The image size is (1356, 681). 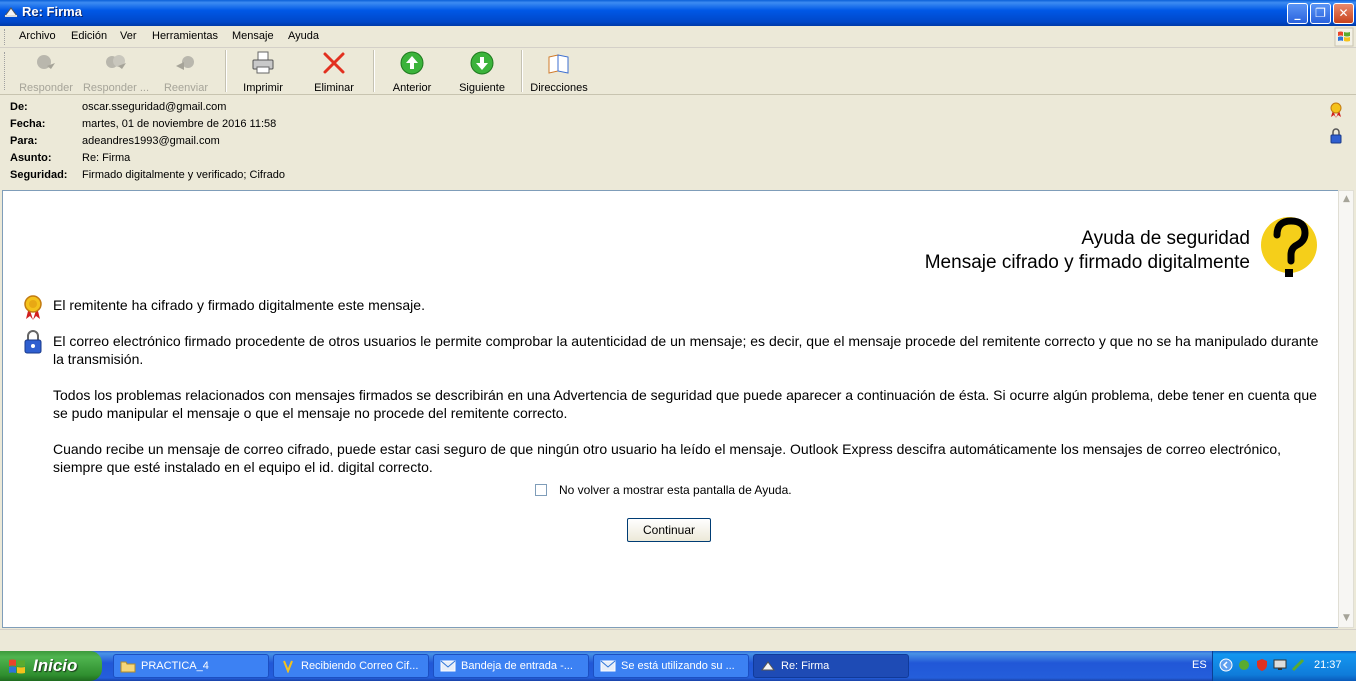 What do you see at coordinates (128, 667) in the screenshot?
I see `folder-icon` at bounding box center [128, 667].